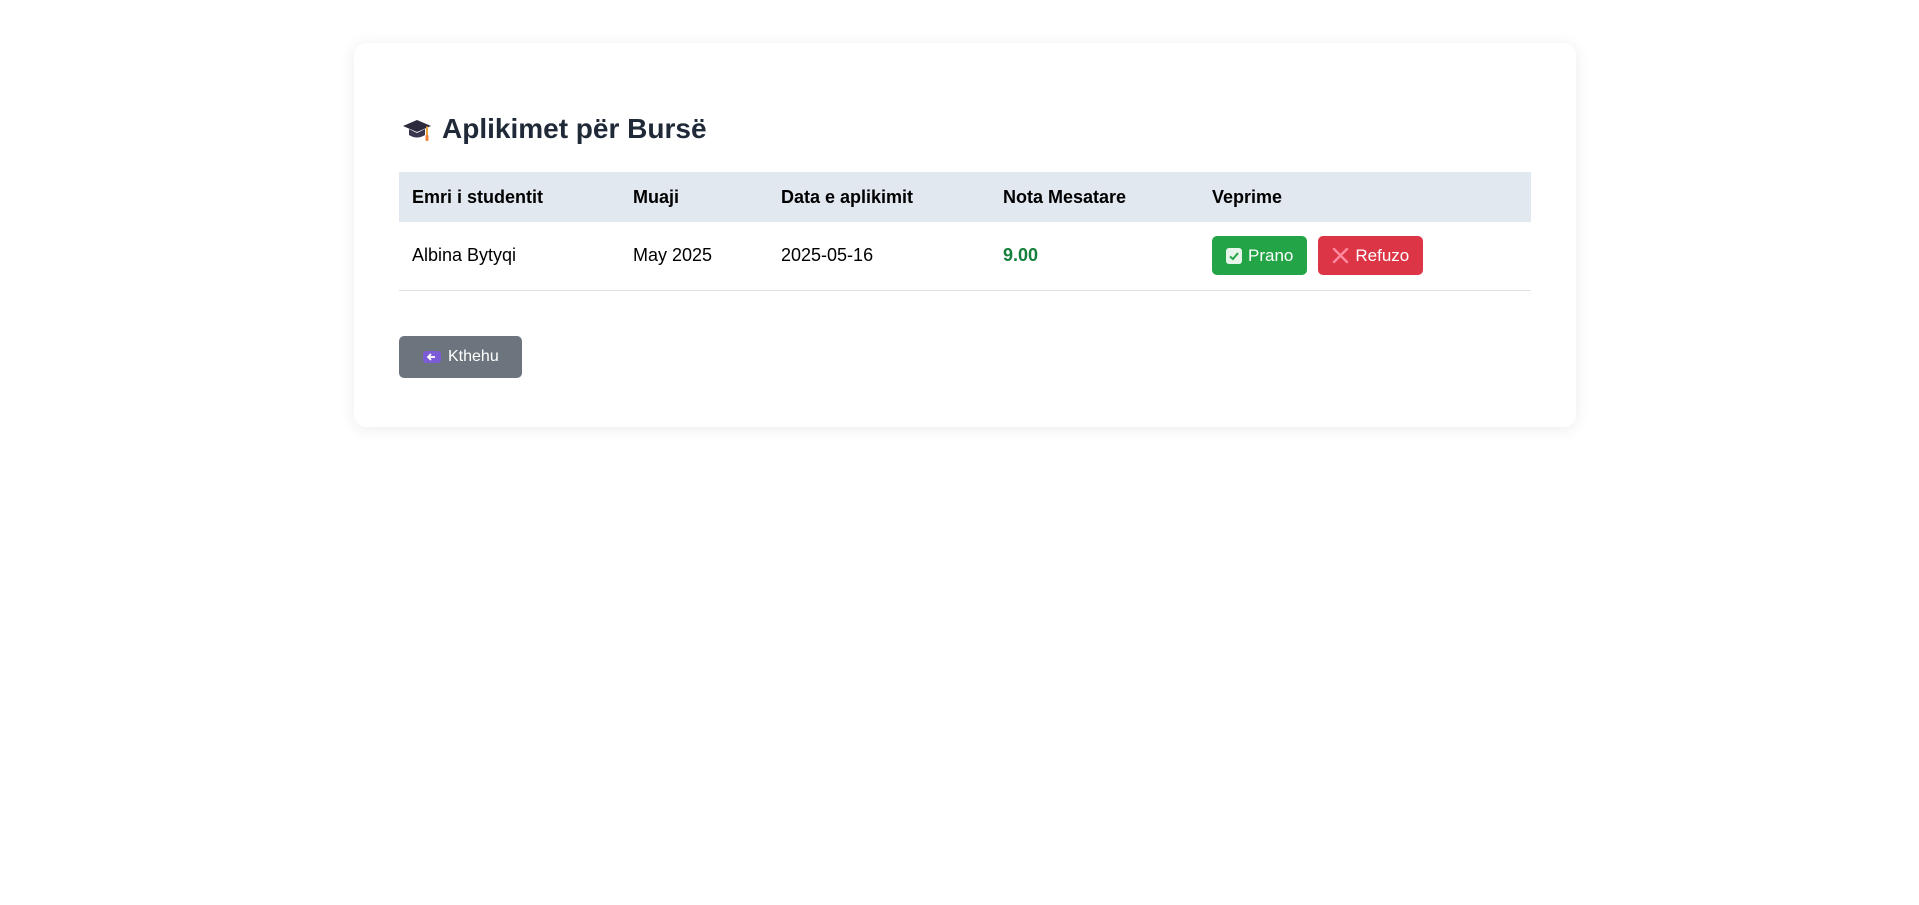 The width and height of the screenshot is (1919, 905). What do you see at coordinates (1234, 255) in the screenshot?
I see `check-icon` at bounding box center [1234, 255].